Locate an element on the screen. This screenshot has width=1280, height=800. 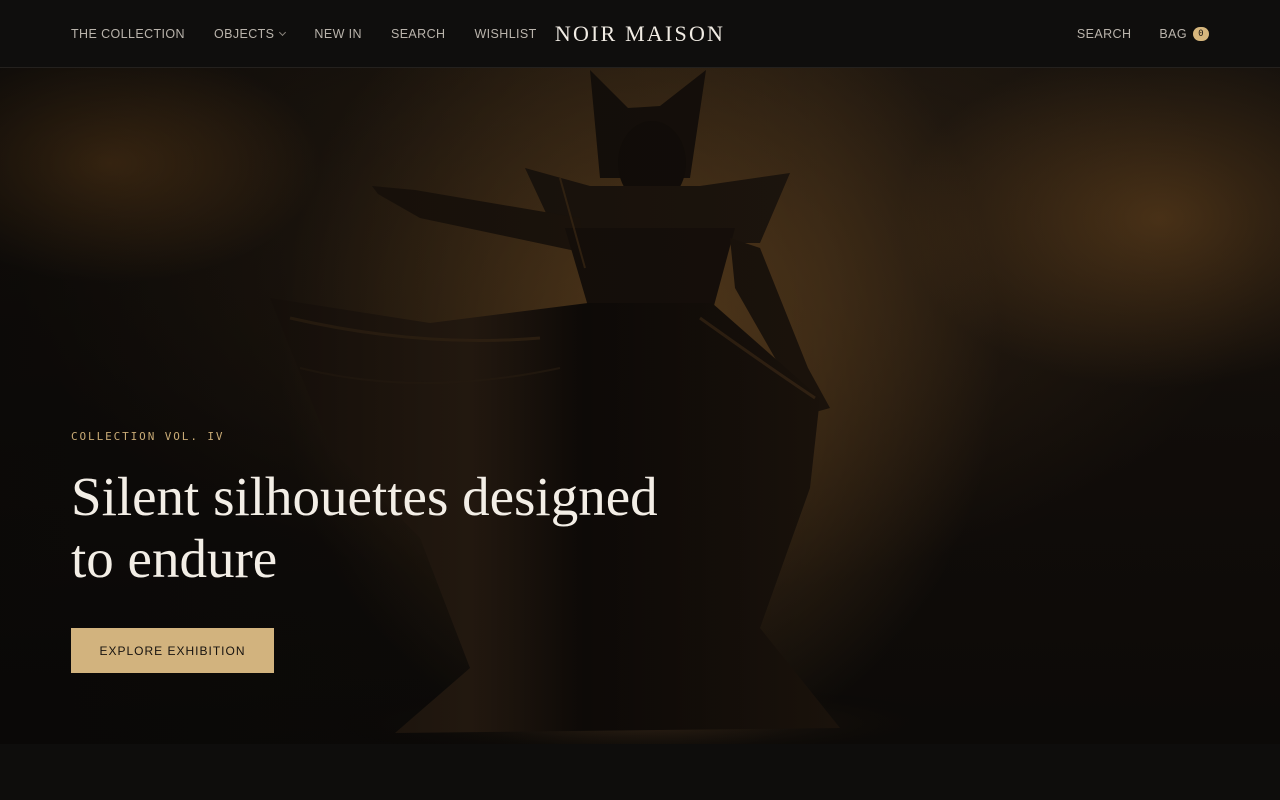
utility-nav: SEARCH BAG 0 is located at coordinates (1129, 34).